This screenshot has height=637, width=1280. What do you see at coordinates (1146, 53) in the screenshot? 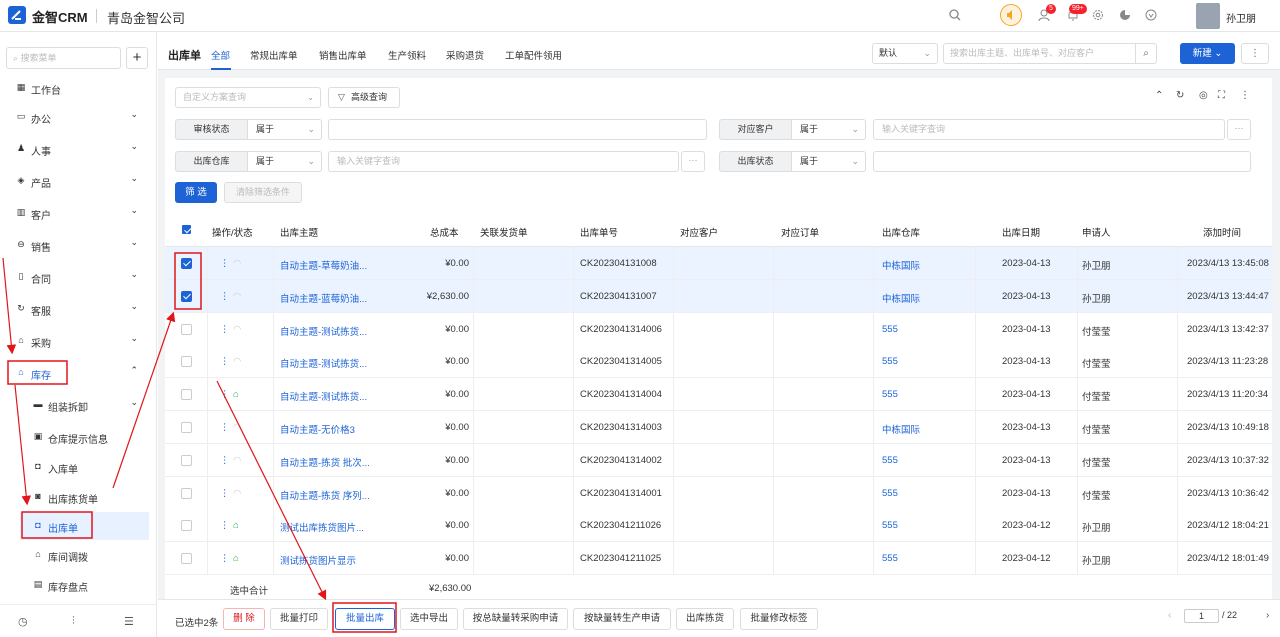
I see `search-icon: ⌕` at bounding box center [1146, 53].